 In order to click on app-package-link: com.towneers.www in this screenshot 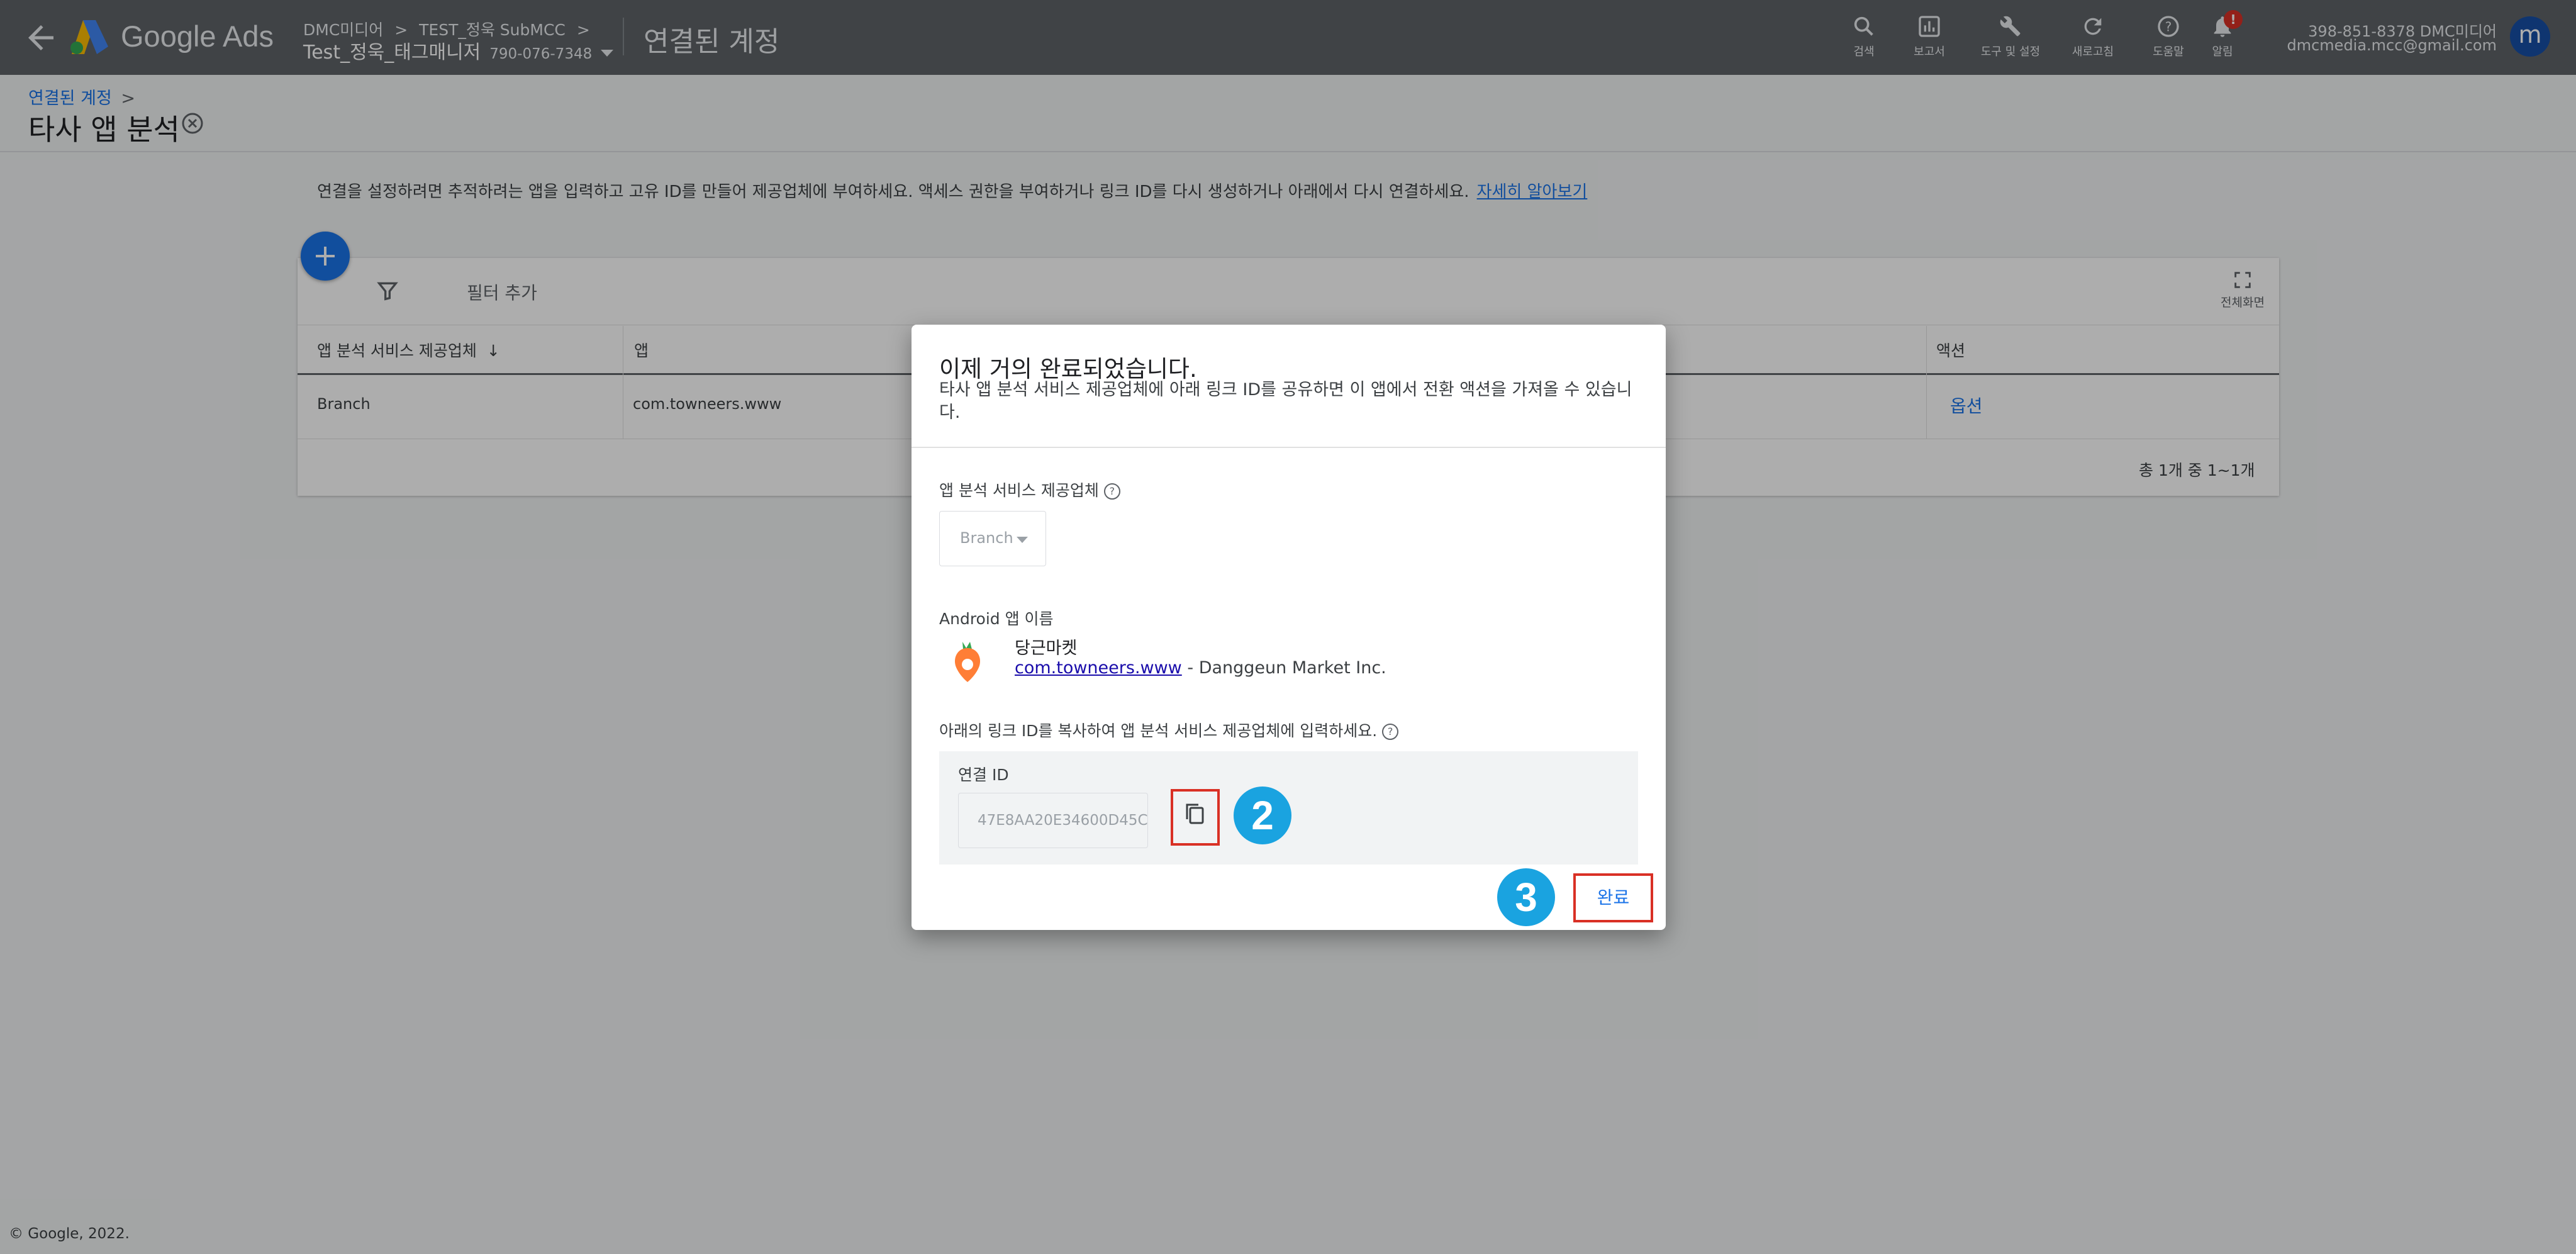, I will do `click(1098, 668)`.